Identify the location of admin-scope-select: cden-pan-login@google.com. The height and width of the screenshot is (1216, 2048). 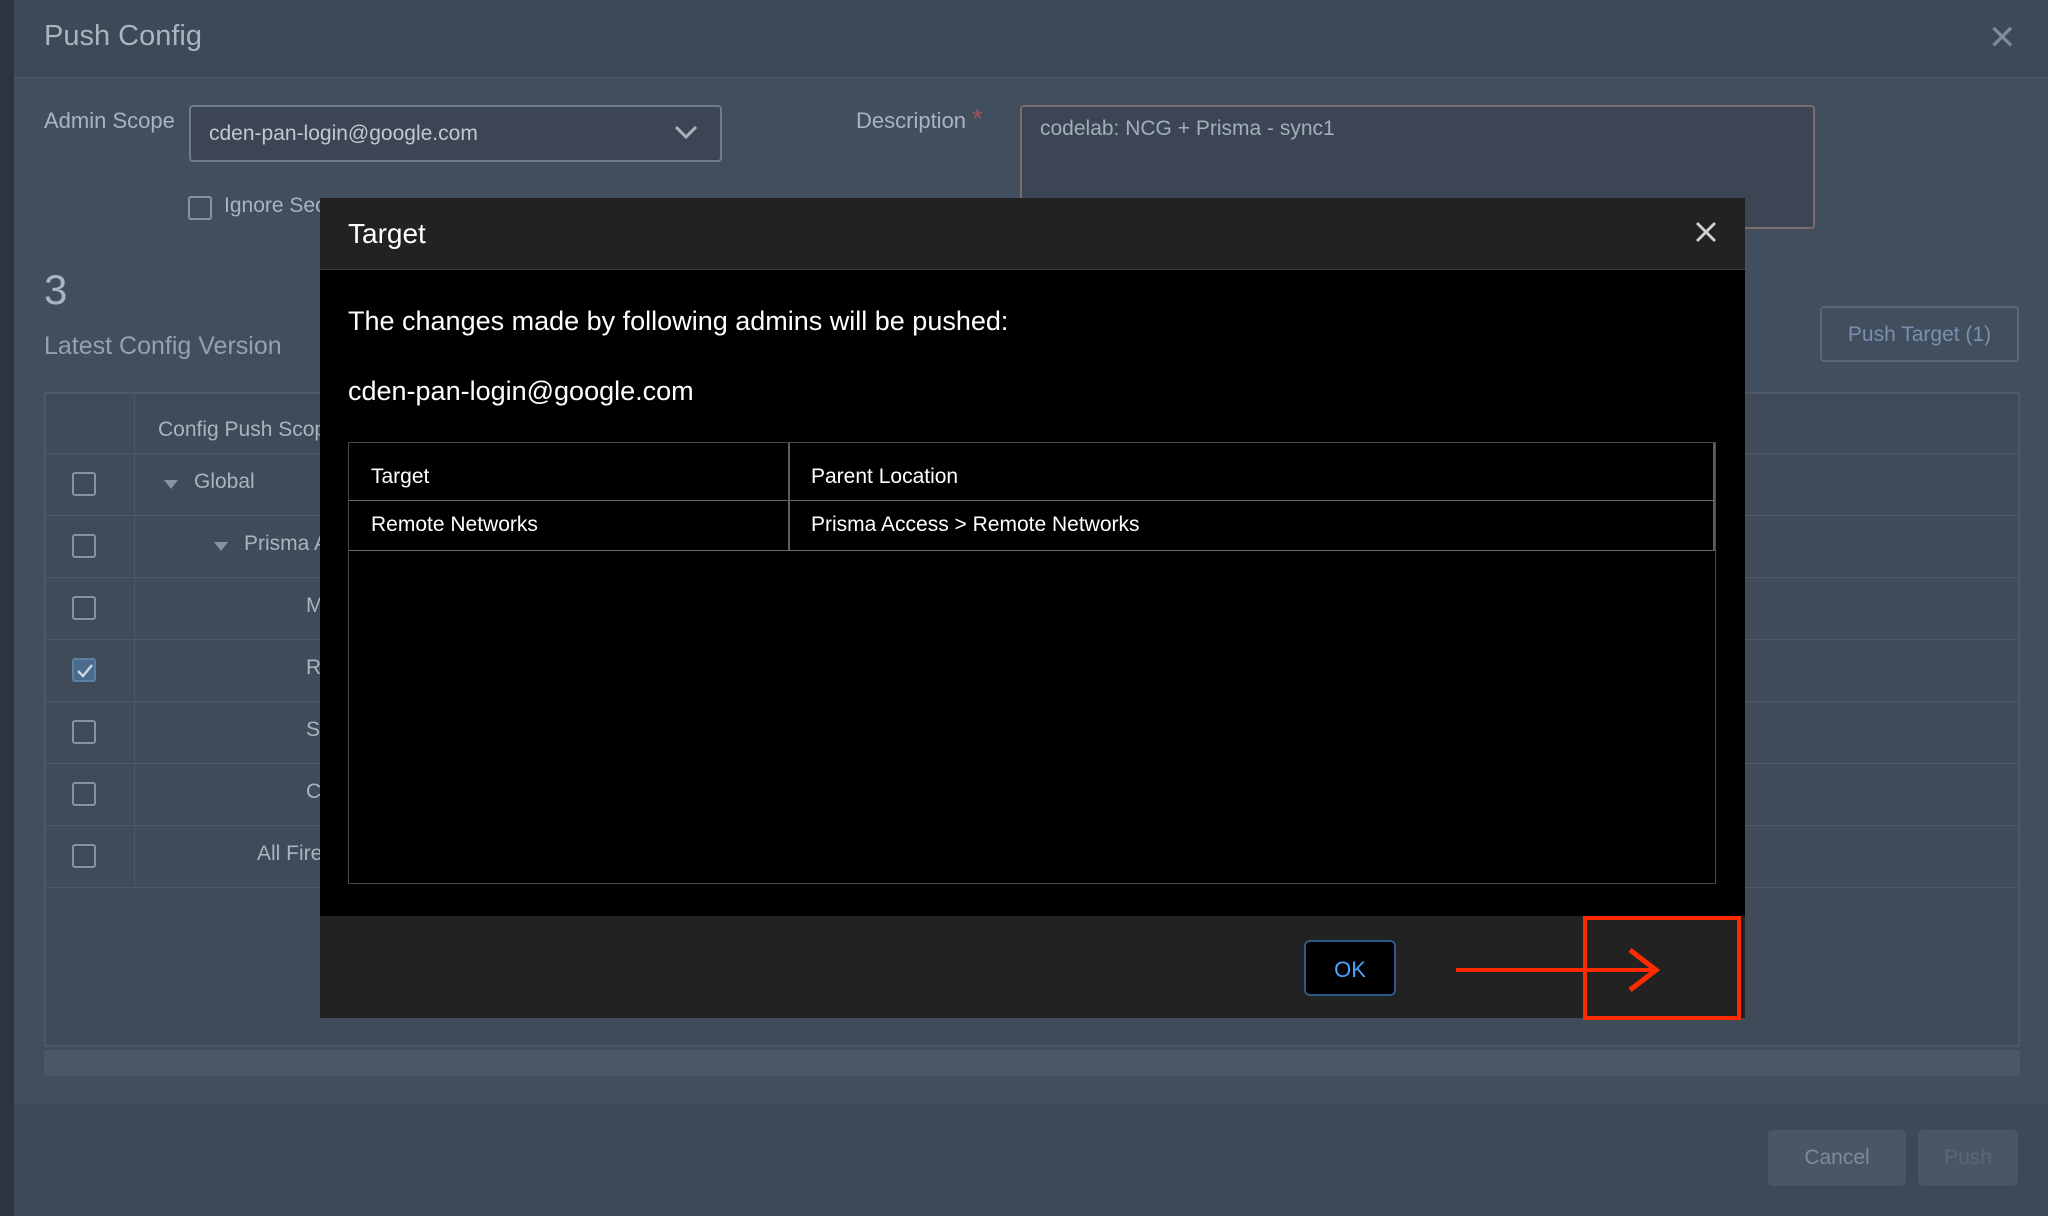
(455, 133).